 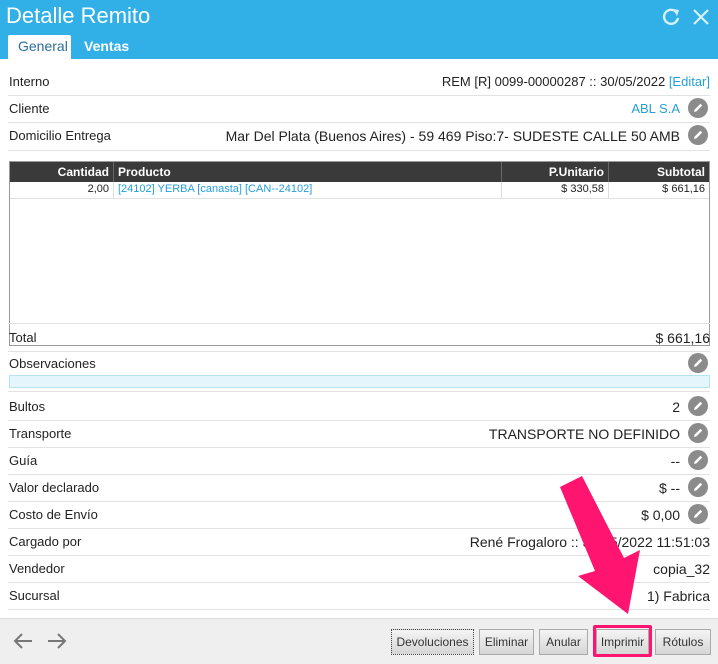 What do you see at coordinates (57, 642) in the screenshot?
I see `arrow-right-icon` at bounding box center [57, 642].